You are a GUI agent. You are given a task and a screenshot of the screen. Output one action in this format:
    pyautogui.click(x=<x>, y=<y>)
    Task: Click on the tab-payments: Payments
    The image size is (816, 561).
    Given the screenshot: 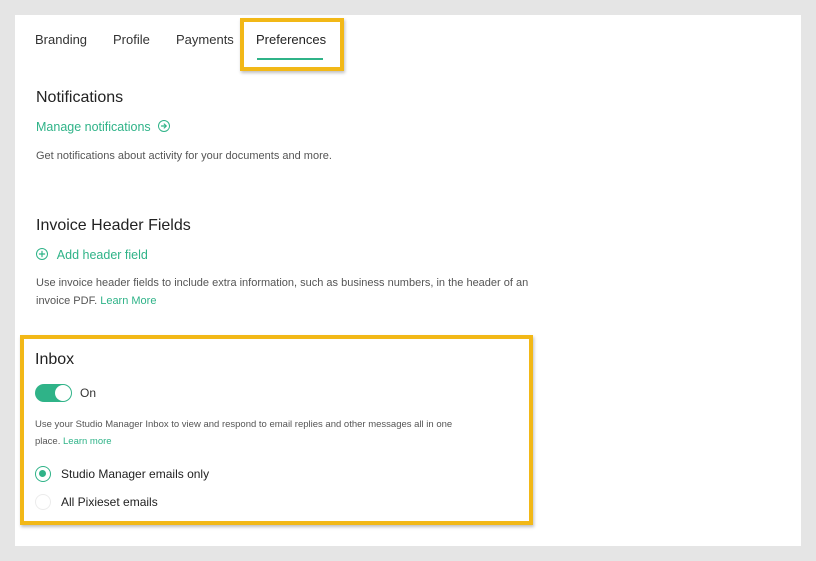 What is the action you would take?
    pyautogui.click(x=205, y=39)
    